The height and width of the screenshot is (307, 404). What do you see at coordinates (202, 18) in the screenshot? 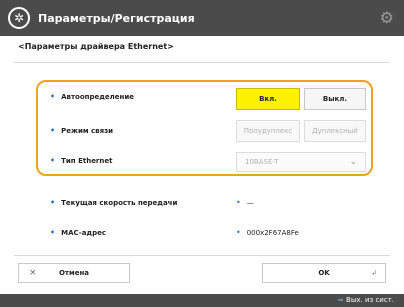
I see `title-bar: ✲ Параметры/Регистрация ⚙` at bounding box center [202, 18].